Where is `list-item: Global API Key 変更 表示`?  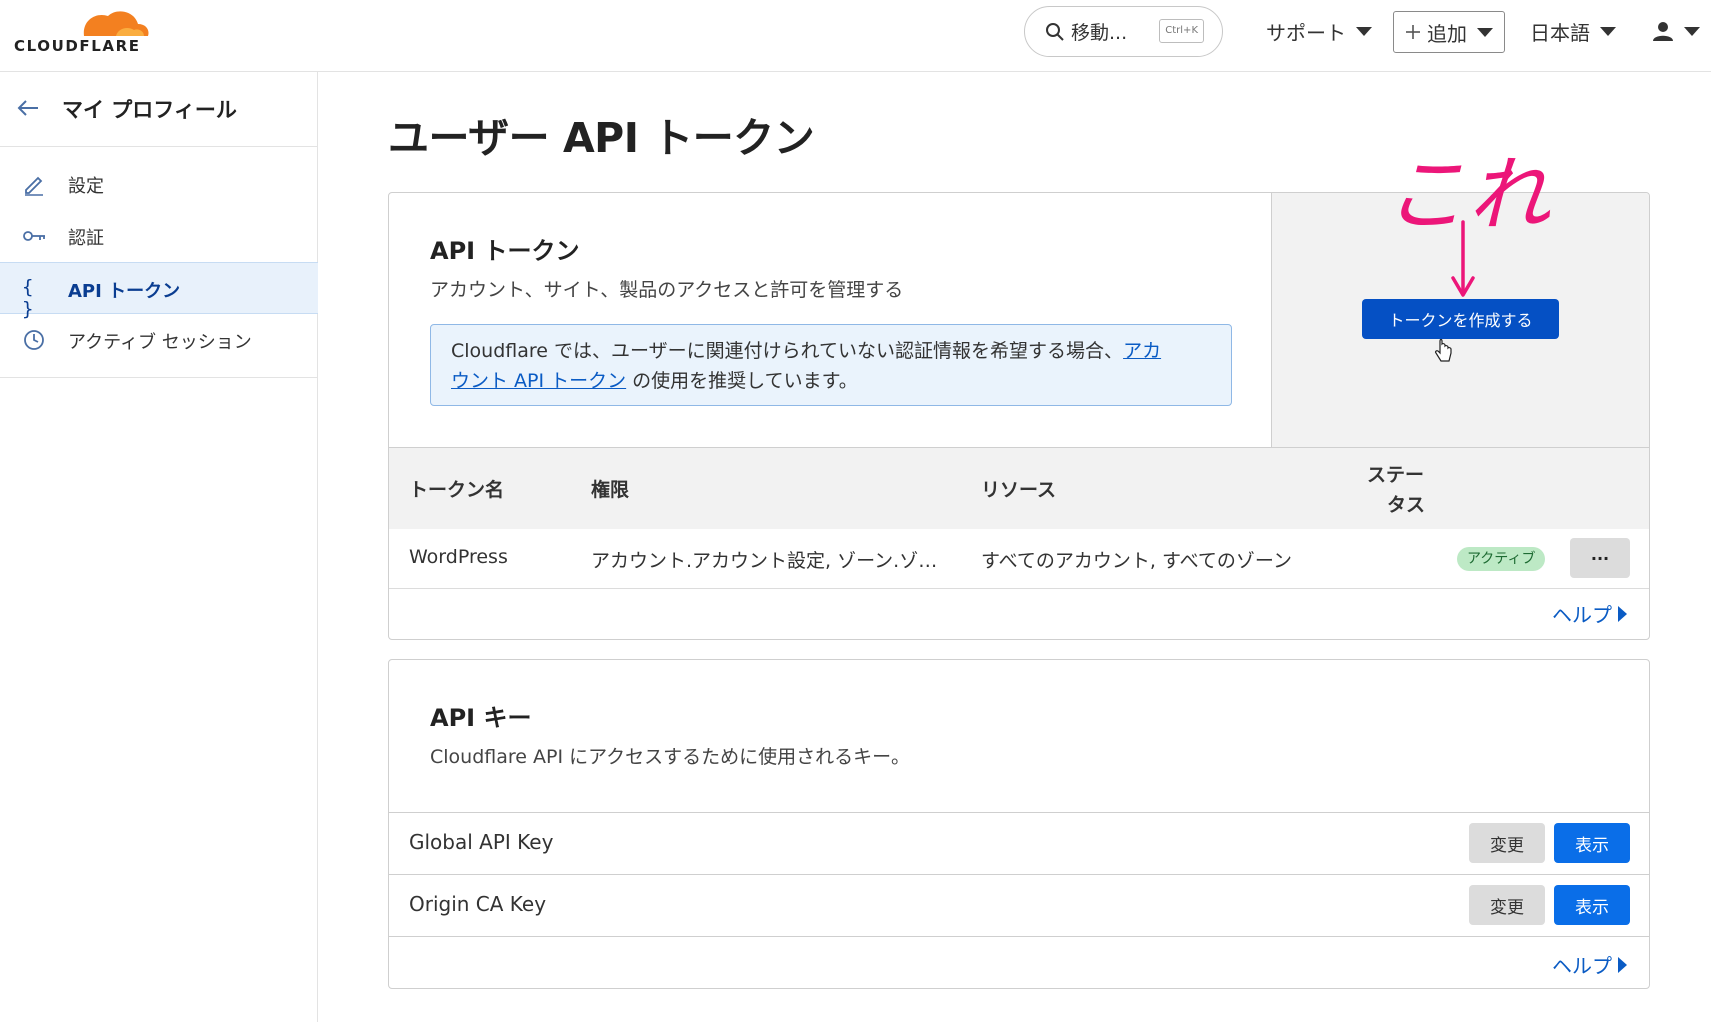 list-item: Global API Key 変更 表示 is located at coordinates (1019, 843).